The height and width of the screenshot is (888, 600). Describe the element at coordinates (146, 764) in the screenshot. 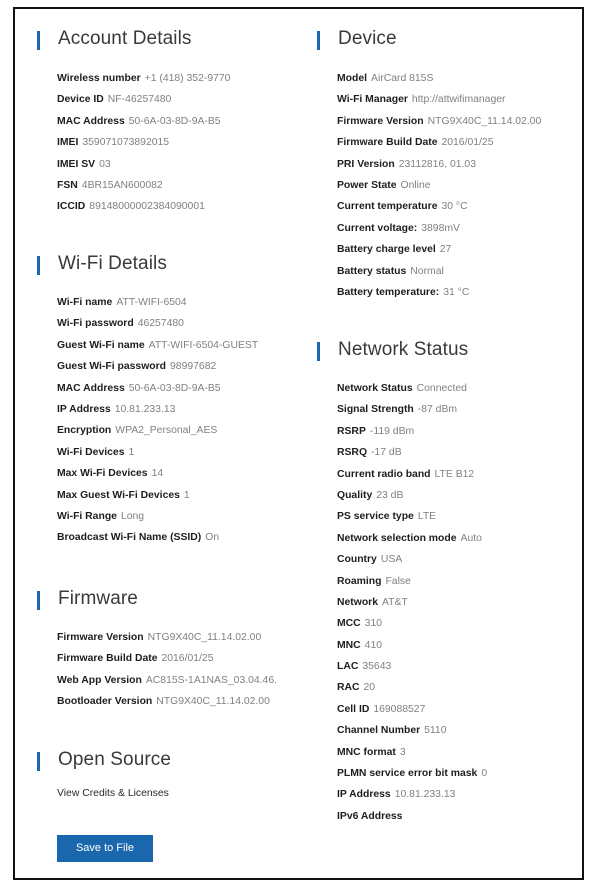

I see `section-header: Open Source` at that location.